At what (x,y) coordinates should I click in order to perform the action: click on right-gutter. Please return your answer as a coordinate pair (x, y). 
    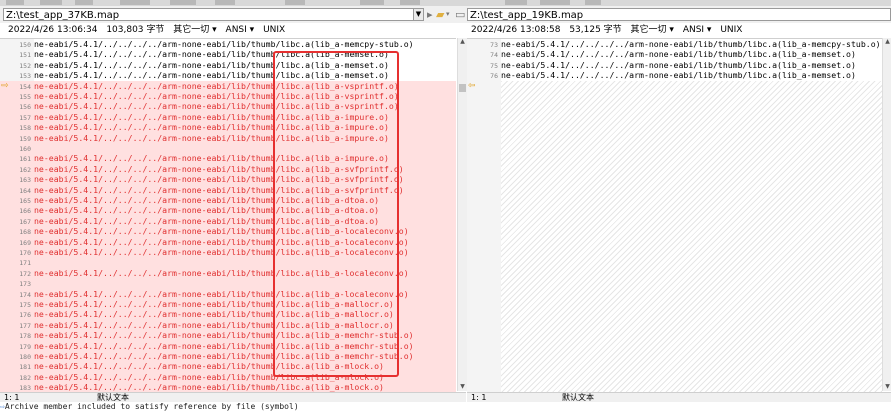
    Looking at the image, I should click on (484, 215).